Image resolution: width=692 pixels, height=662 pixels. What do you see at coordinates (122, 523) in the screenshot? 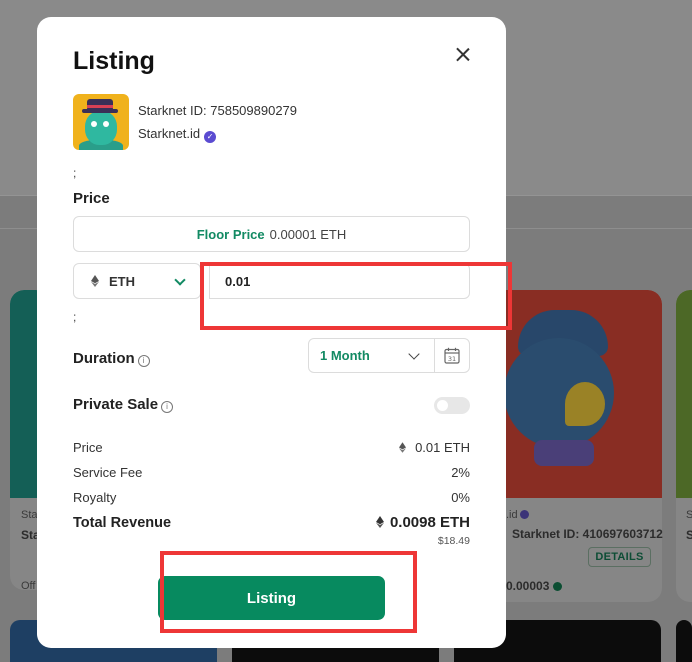
I see `total-revenue-label: Total Revenue` at bounding box center [122, 523].